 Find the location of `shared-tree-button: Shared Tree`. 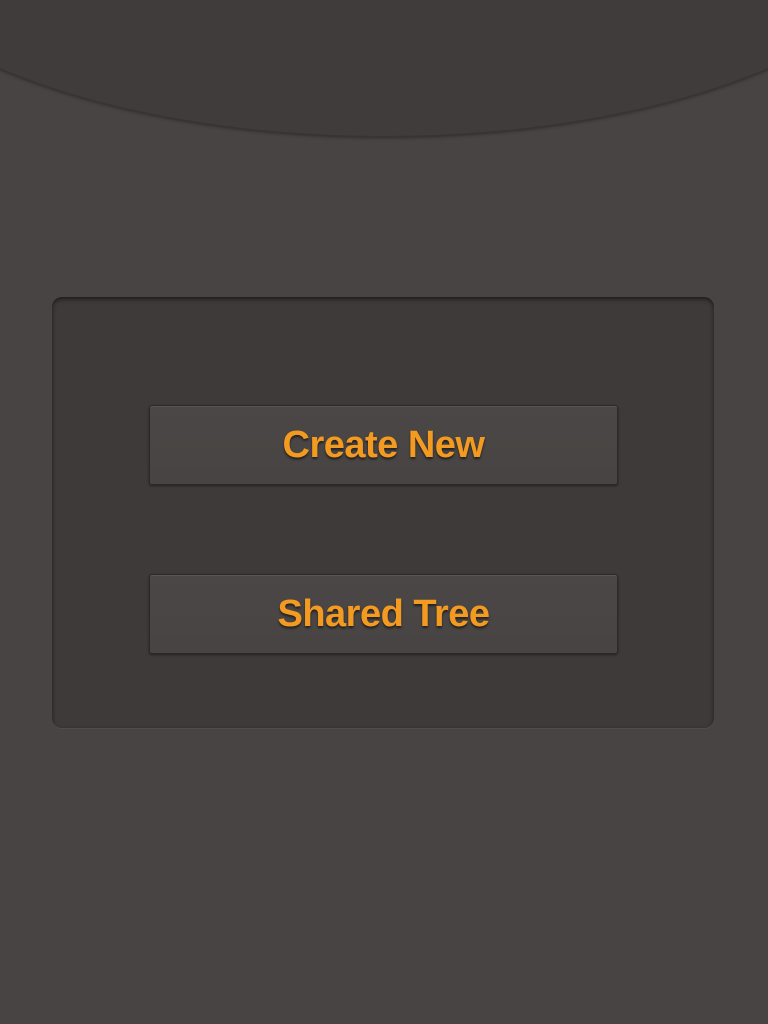

shared-tree-button: Shared Tree is located at coordinates (383, 614).